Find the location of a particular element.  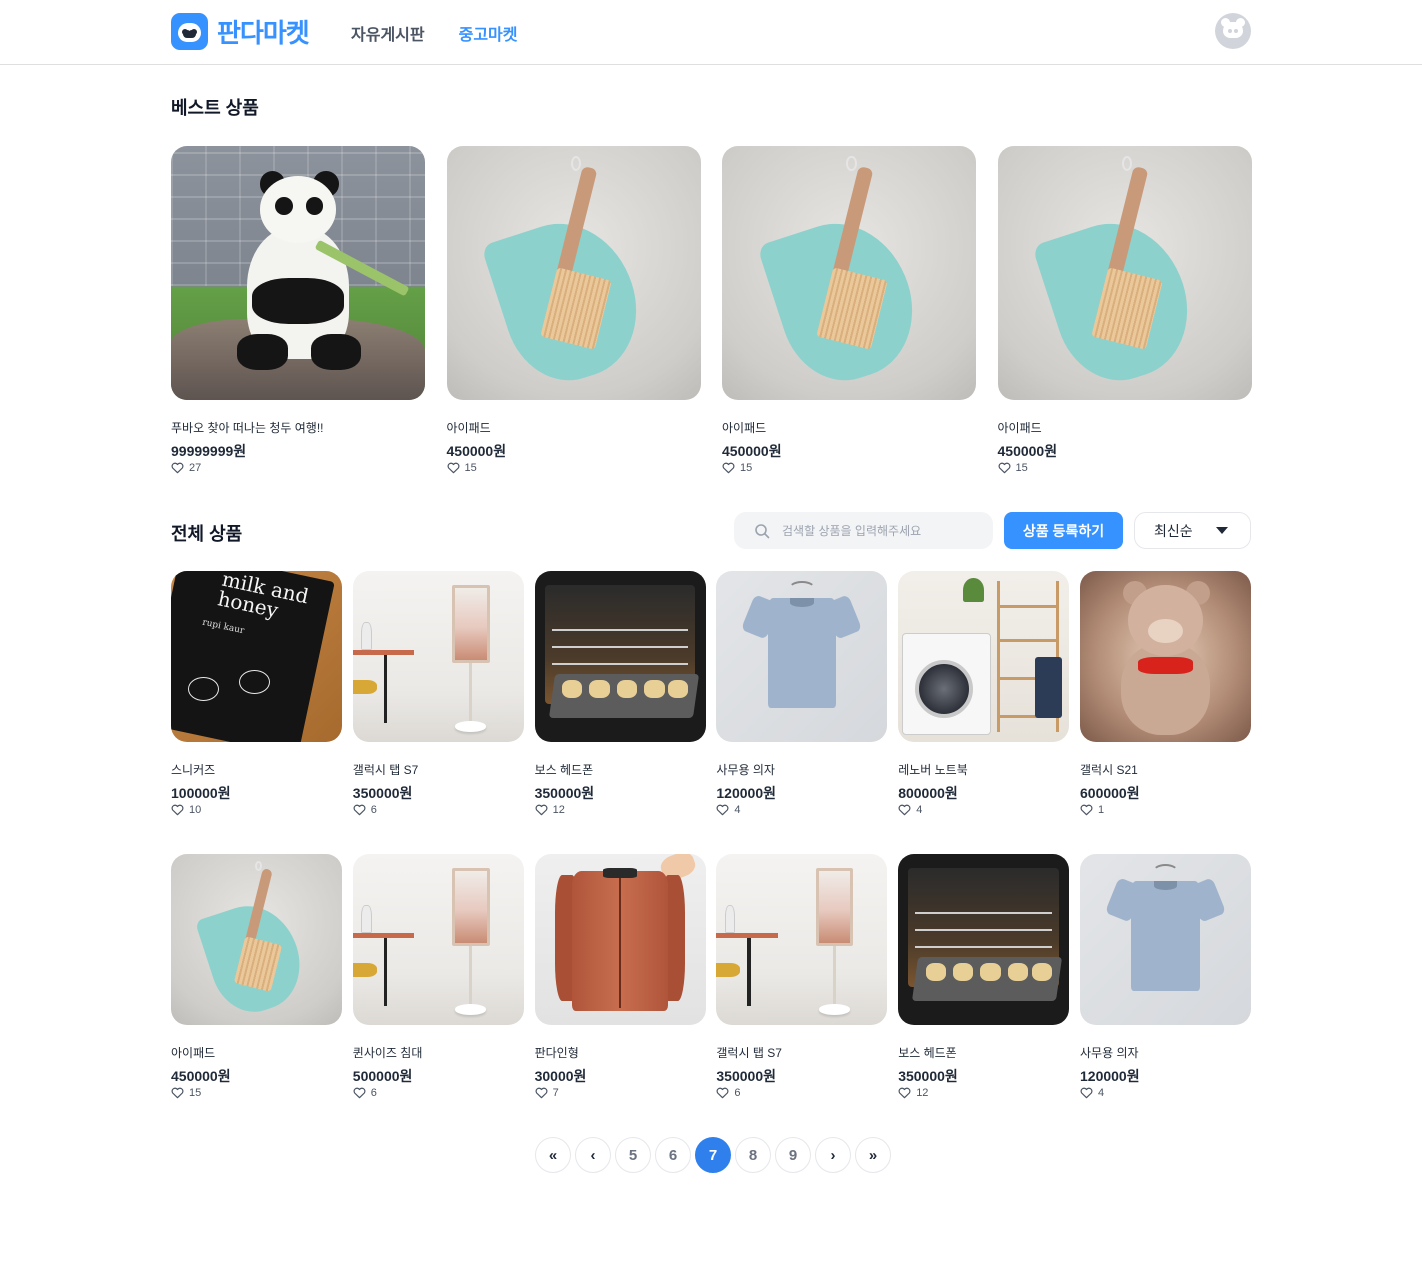

product-card: 퀸사이즈 침대 500000원 6 is located at coordinates (438, 977).